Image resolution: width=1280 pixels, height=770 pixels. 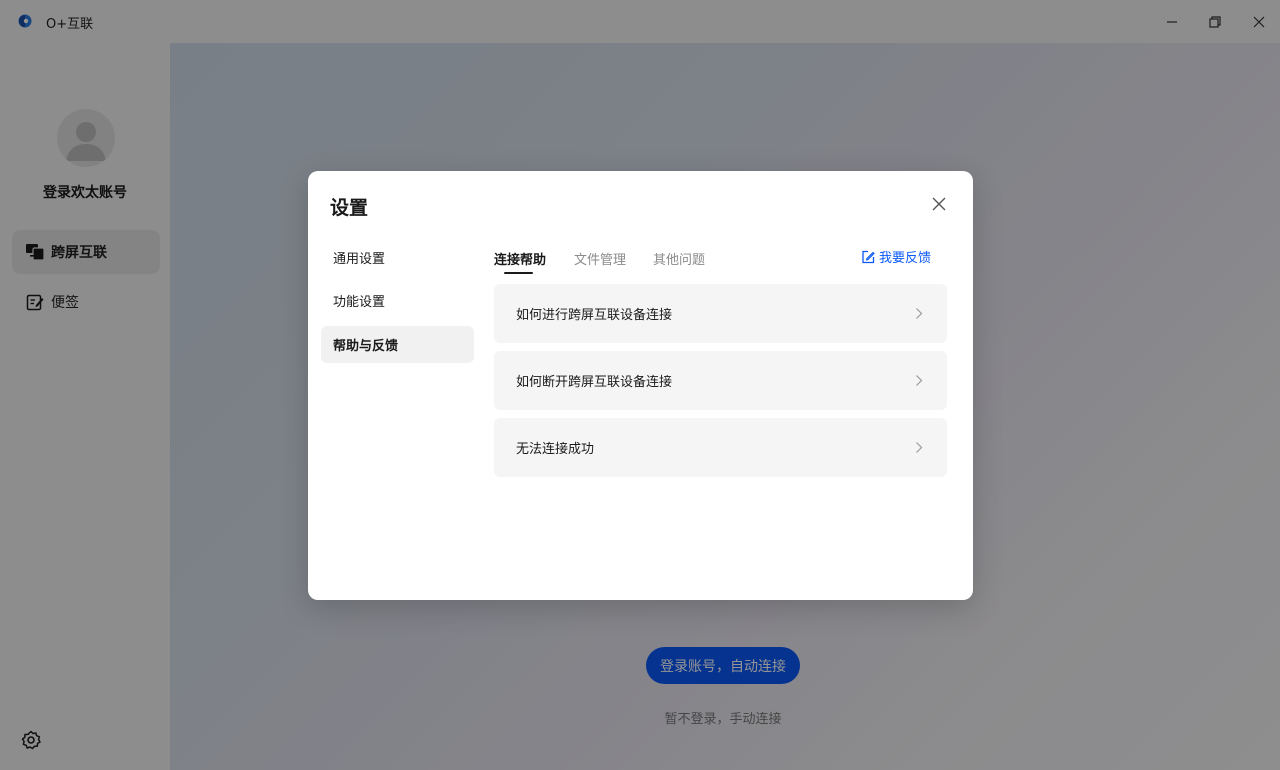 I want to click on help-item-label: 如何进行跨屏互联设备连接, so click(x=594, y=315).